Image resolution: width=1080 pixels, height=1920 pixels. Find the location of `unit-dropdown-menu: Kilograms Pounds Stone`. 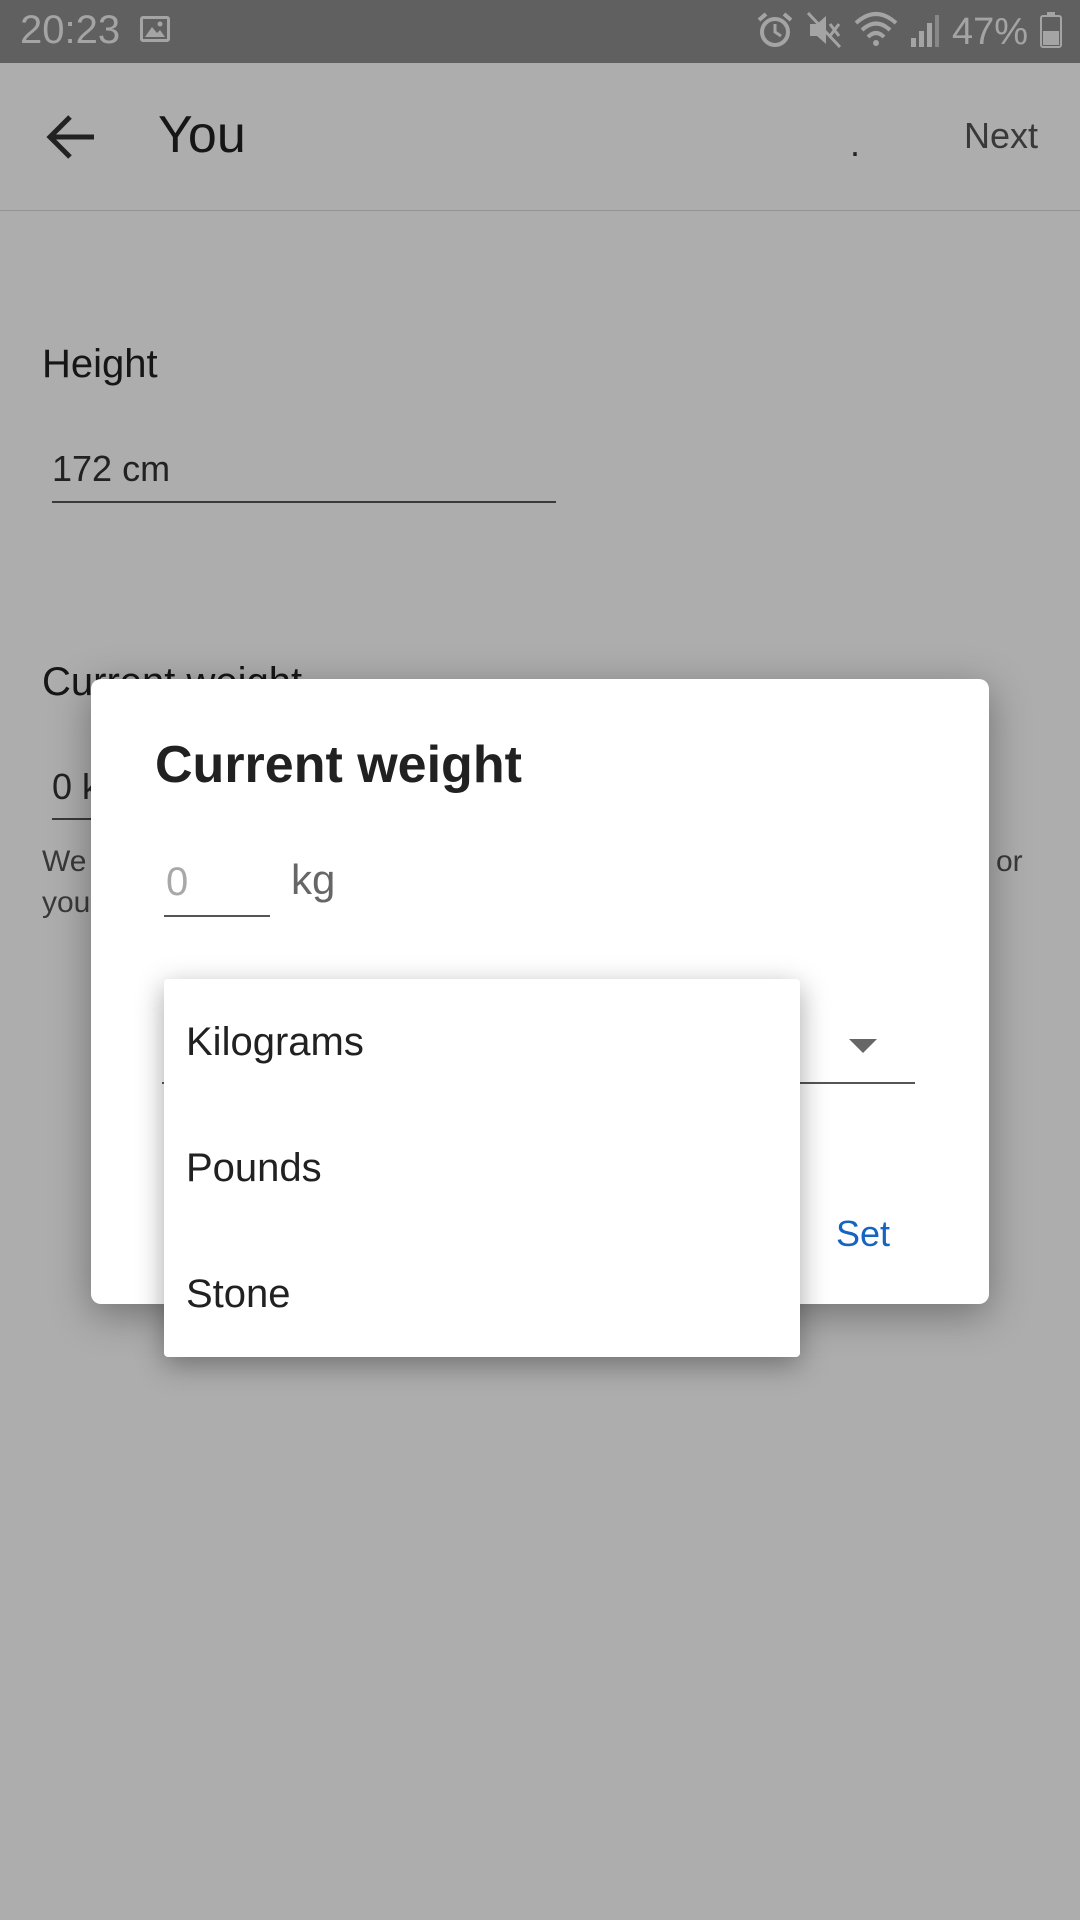

unit-dropdown-menu: Kilograms Pounds Stone is located at coordinates (482, 1168).